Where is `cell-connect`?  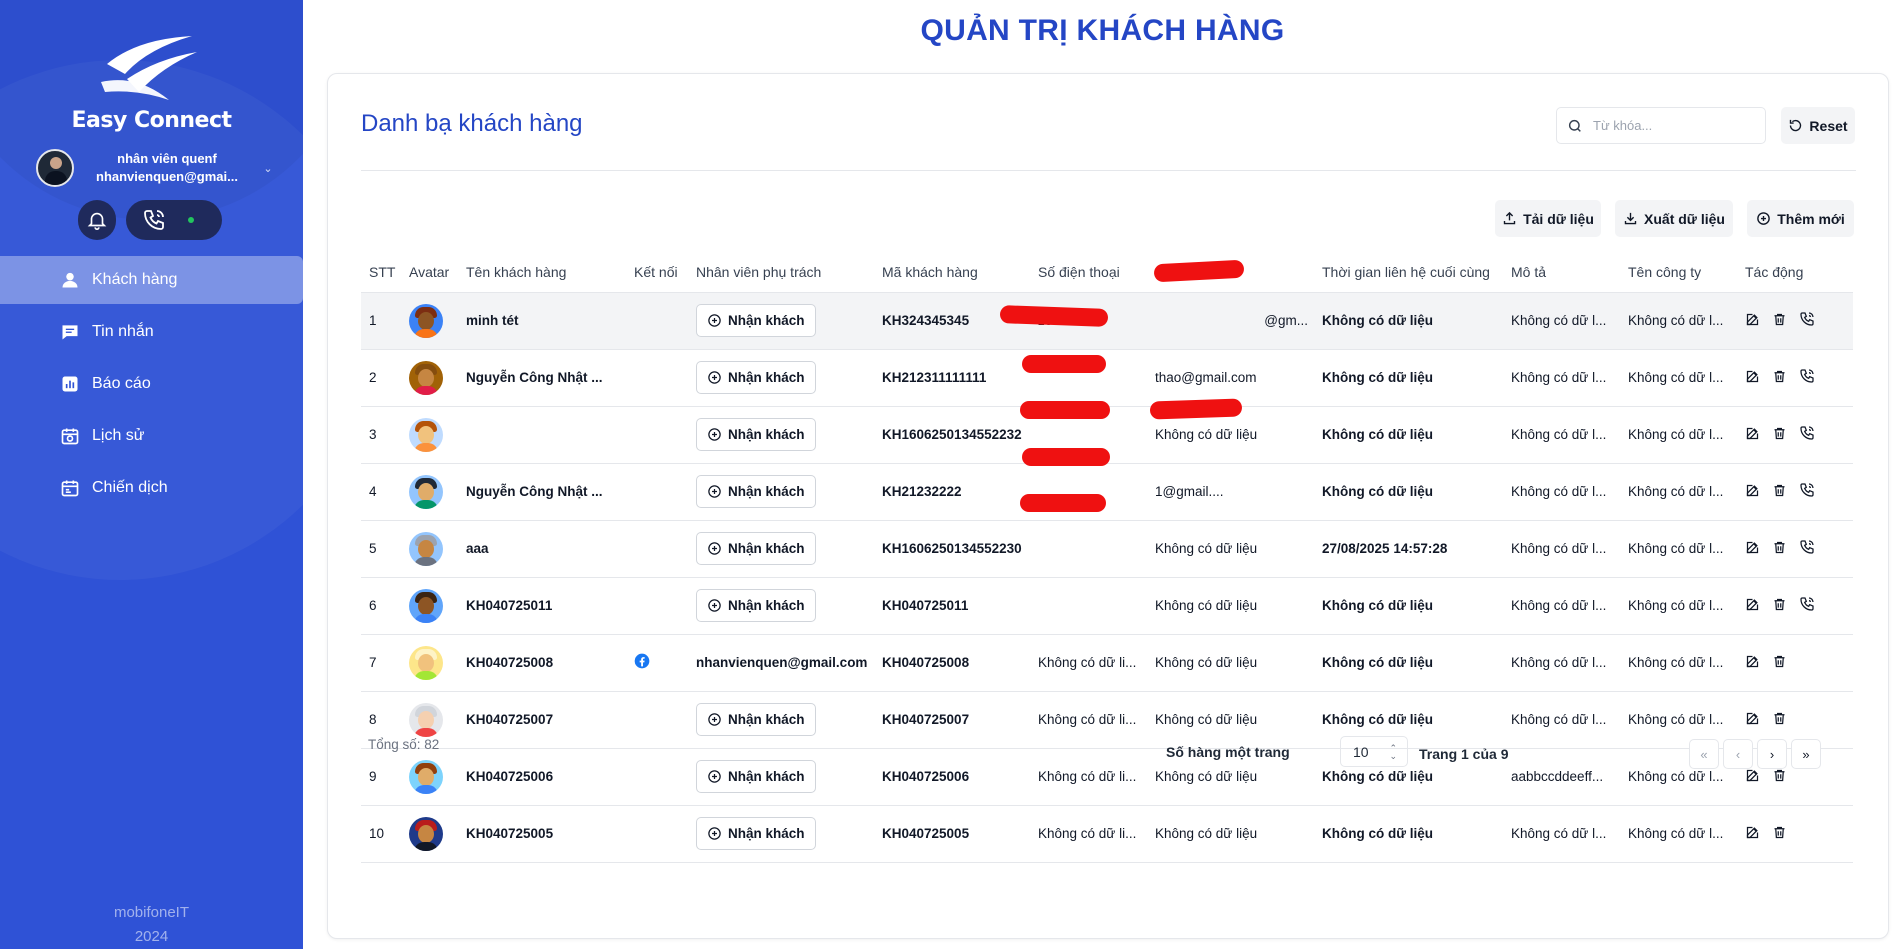
cell-connect is located at coordinates (657, 834).